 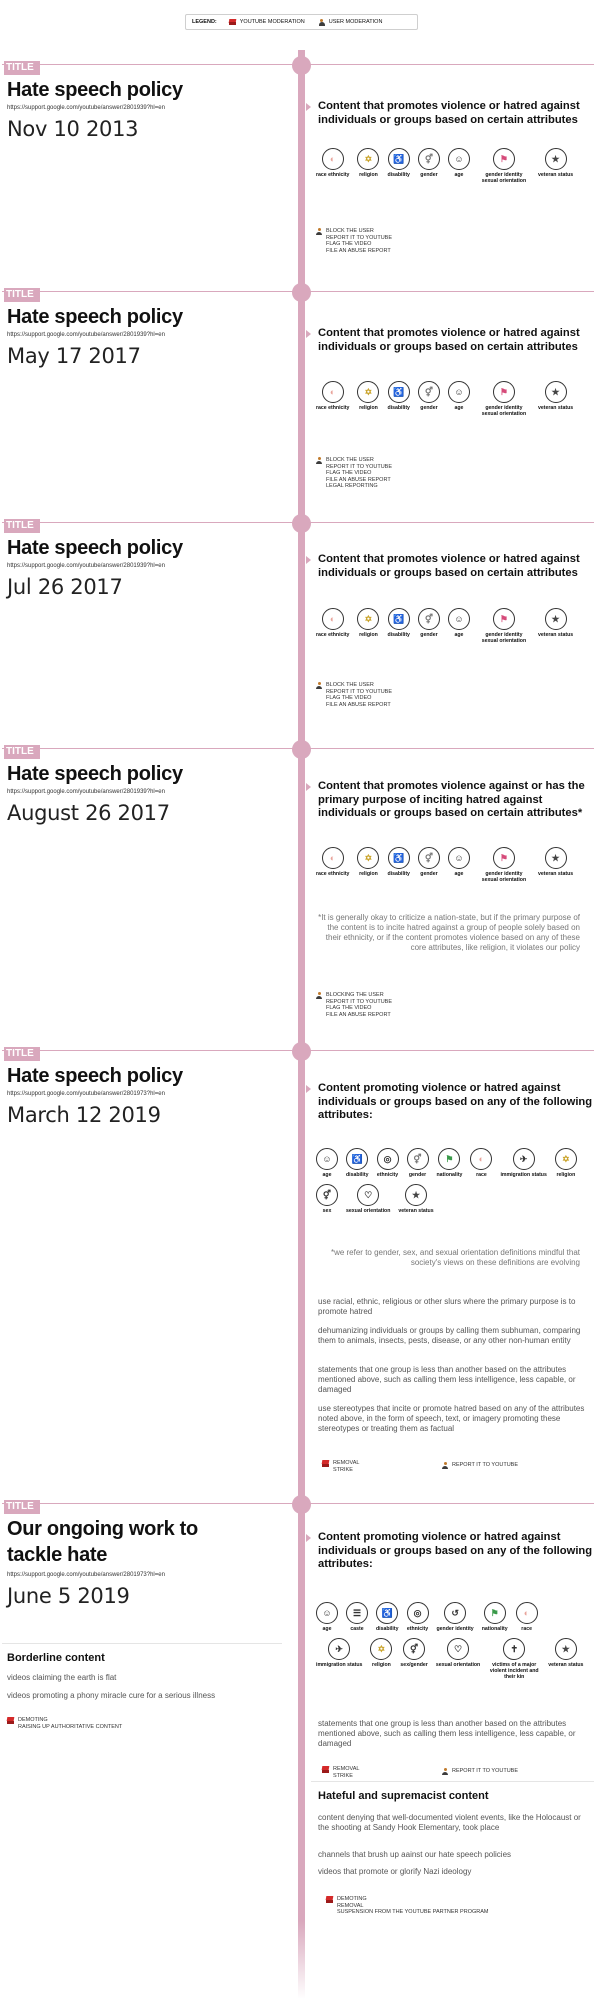 I want to click on attribute-label: sexual orientation, so click(x=458, y=1665).